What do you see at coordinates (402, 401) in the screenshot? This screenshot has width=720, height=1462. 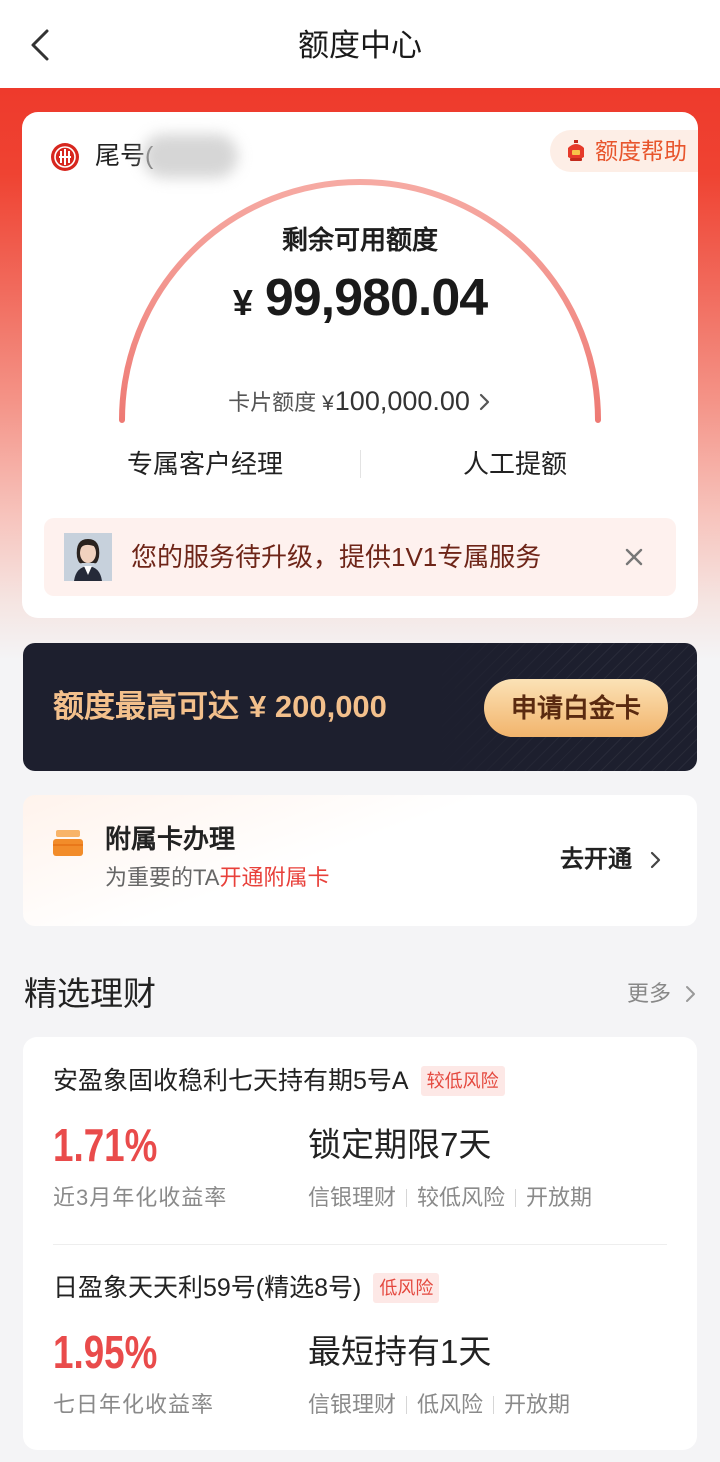 I see `card-limit-value: 100,000.00` at bounding box center [402, 401].